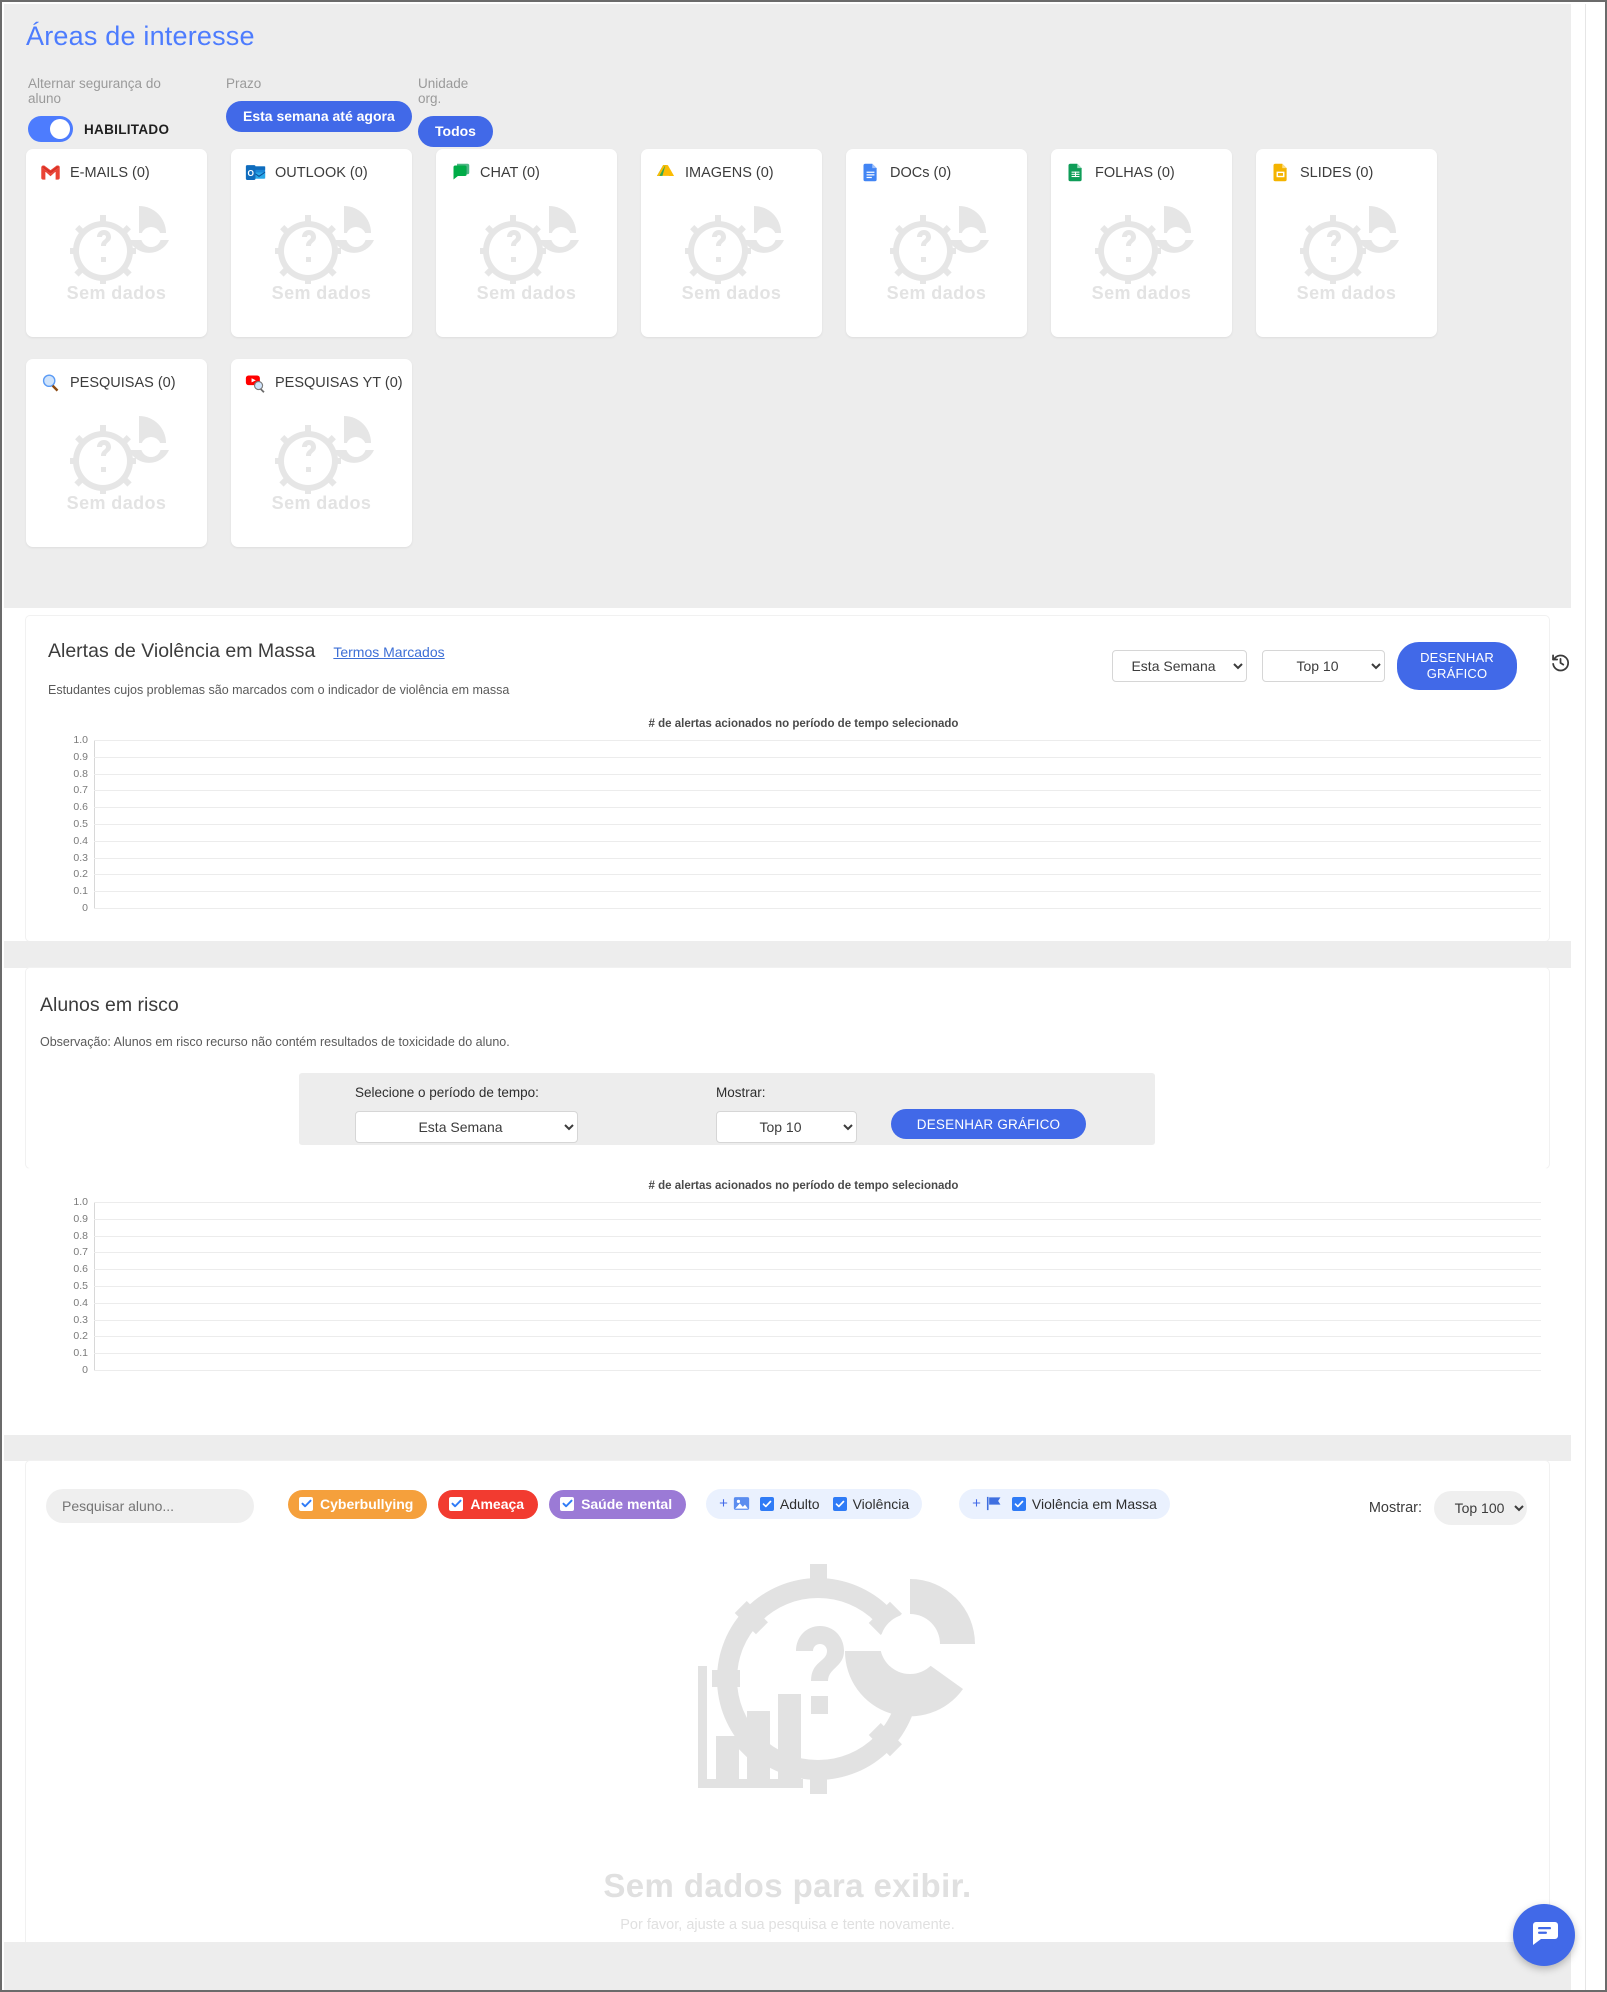 This screenshot has height=1992, width=1607. I want to click on option-label: Violência, so click(881, 1503).